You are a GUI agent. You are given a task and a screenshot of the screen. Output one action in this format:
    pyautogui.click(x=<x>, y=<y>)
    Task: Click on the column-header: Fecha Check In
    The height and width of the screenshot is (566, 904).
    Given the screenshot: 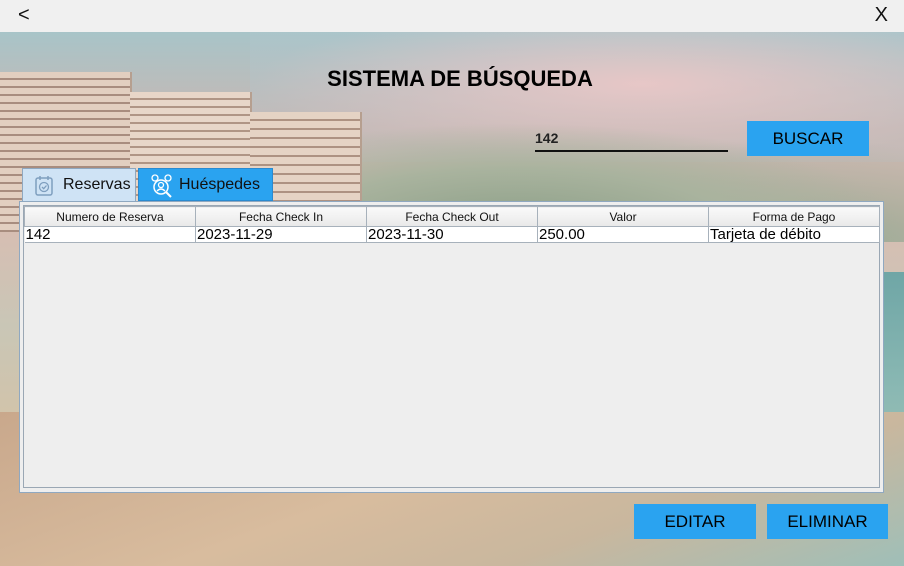 What is the action you would take?
    pyautogui.click(x=281, y=216)
    